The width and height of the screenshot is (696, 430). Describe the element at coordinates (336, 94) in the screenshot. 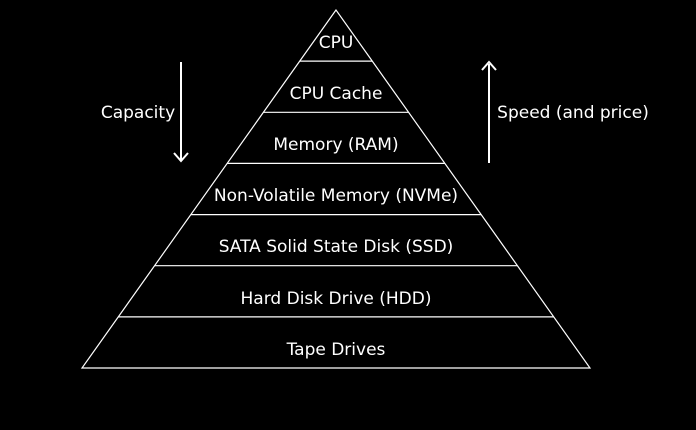

I see `tier-label-cpu-cache: CPU Cache` at that location.